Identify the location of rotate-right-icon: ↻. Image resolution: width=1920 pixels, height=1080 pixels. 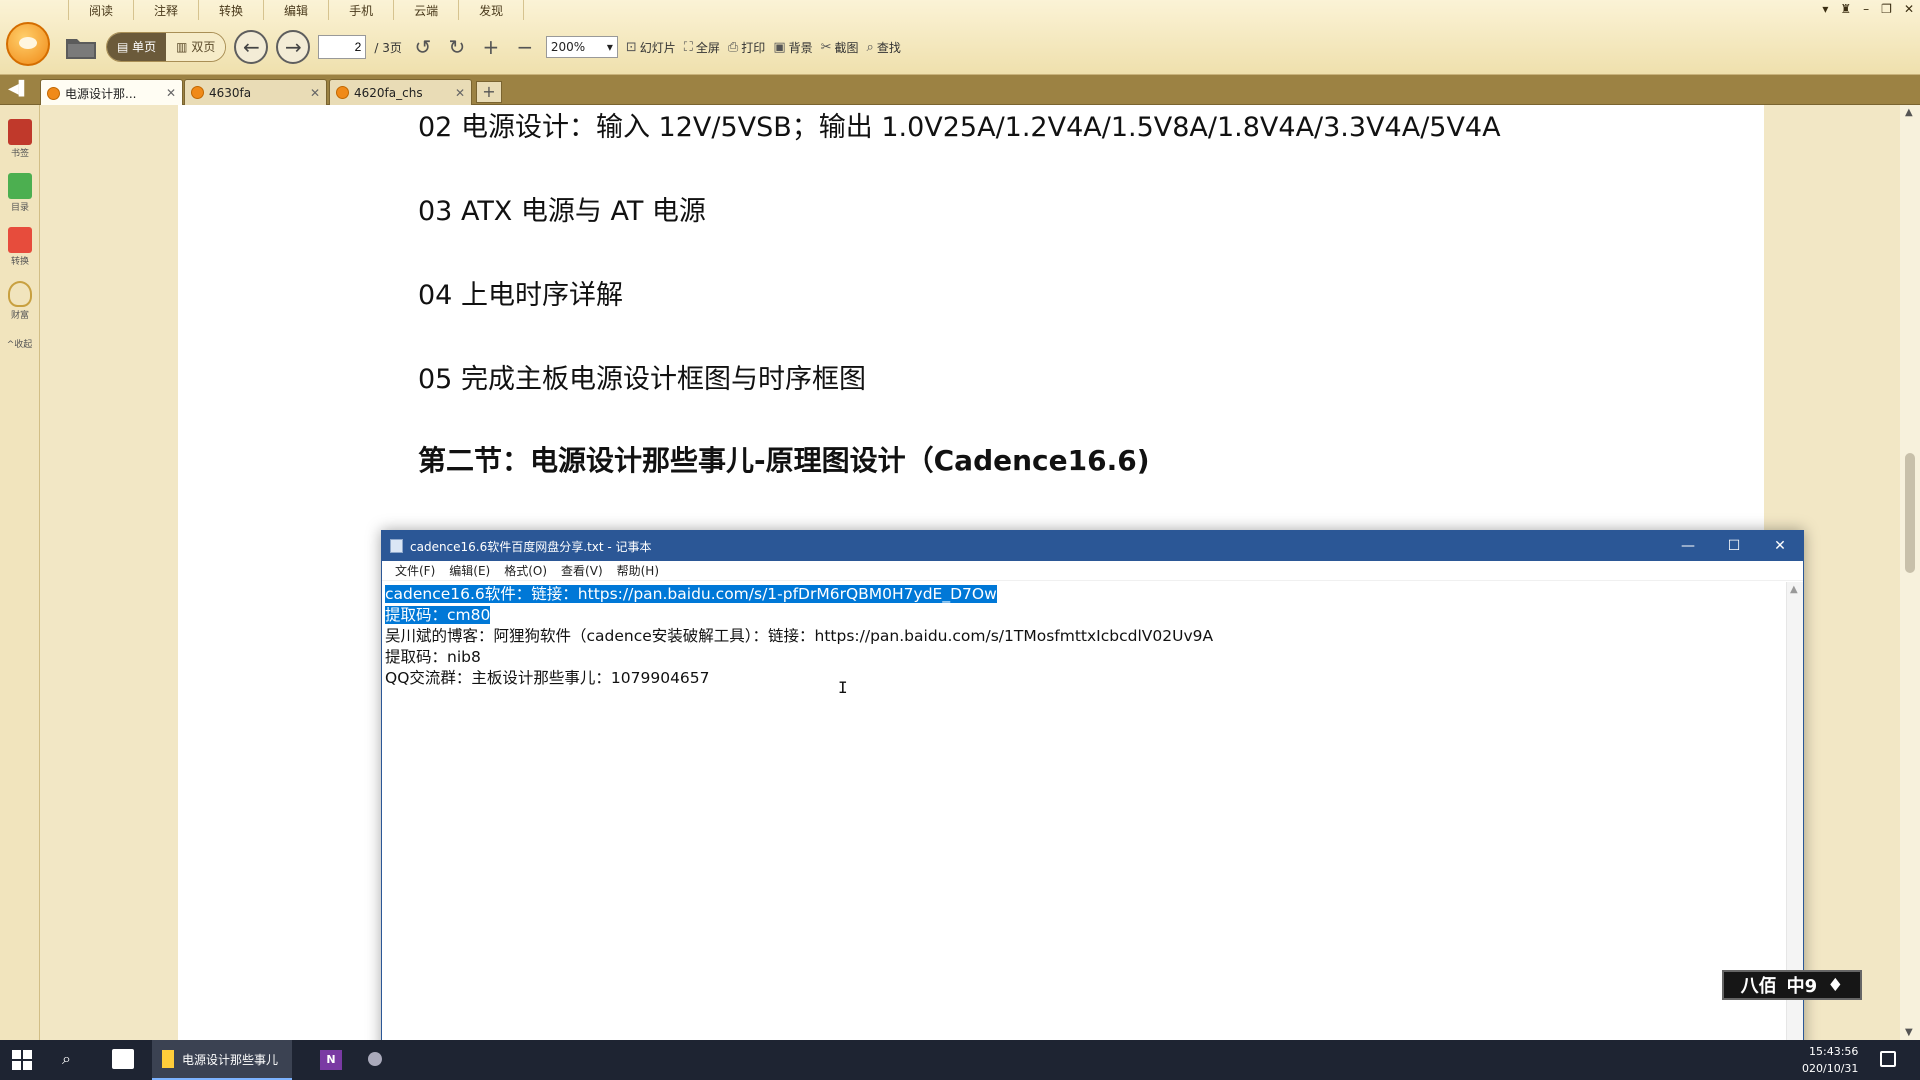
(457, 47).